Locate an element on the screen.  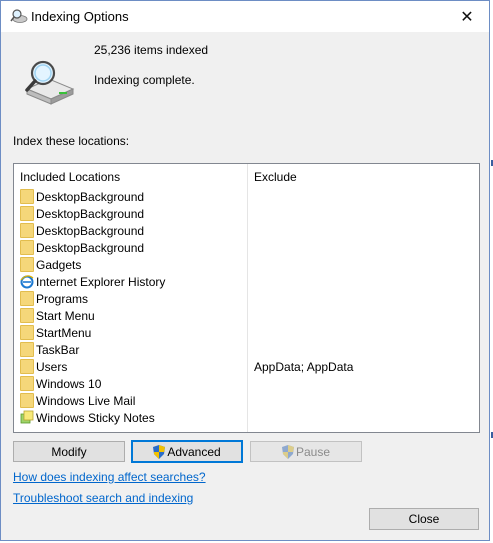
advanced-label: Advanced is located at coordinates (194, 451).